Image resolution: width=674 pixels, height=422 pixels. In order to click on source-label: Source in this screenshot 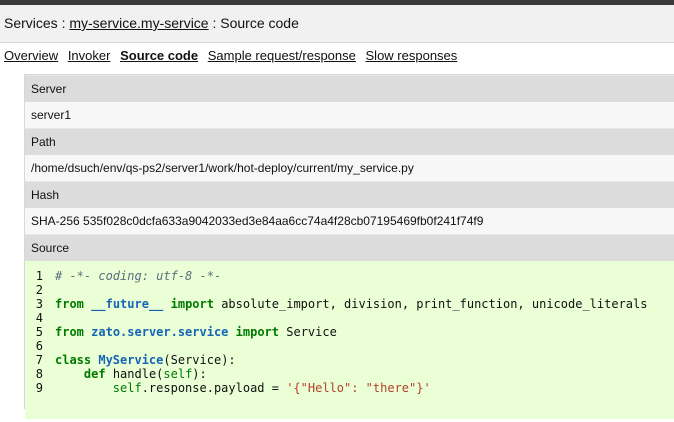, I will do `click(349, 247)`.